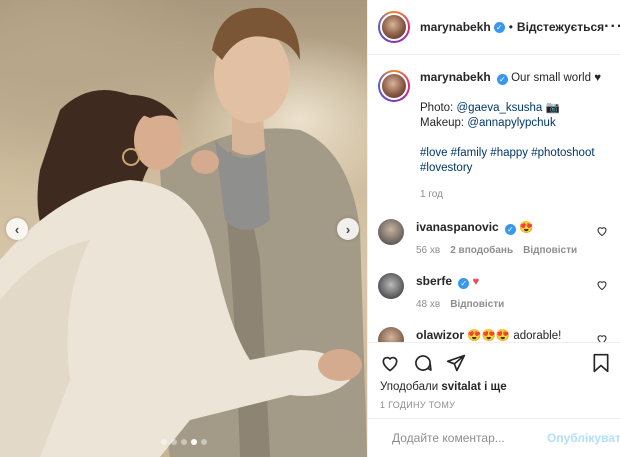  Describe the element at coordinates (428, 304) in the screenshot. I see `comment-time: 48 хв` at that location.